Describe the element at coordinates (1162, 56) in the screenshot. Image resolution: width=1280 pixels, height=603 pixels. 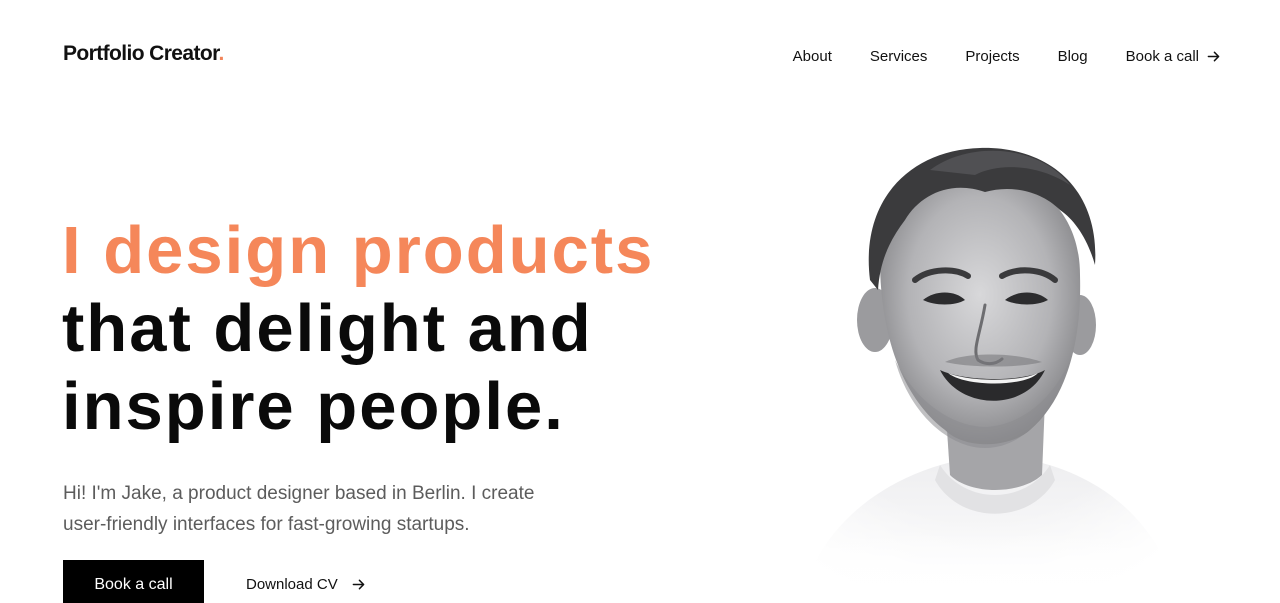
I see `nav-book-call-label: Book a call` at that location.